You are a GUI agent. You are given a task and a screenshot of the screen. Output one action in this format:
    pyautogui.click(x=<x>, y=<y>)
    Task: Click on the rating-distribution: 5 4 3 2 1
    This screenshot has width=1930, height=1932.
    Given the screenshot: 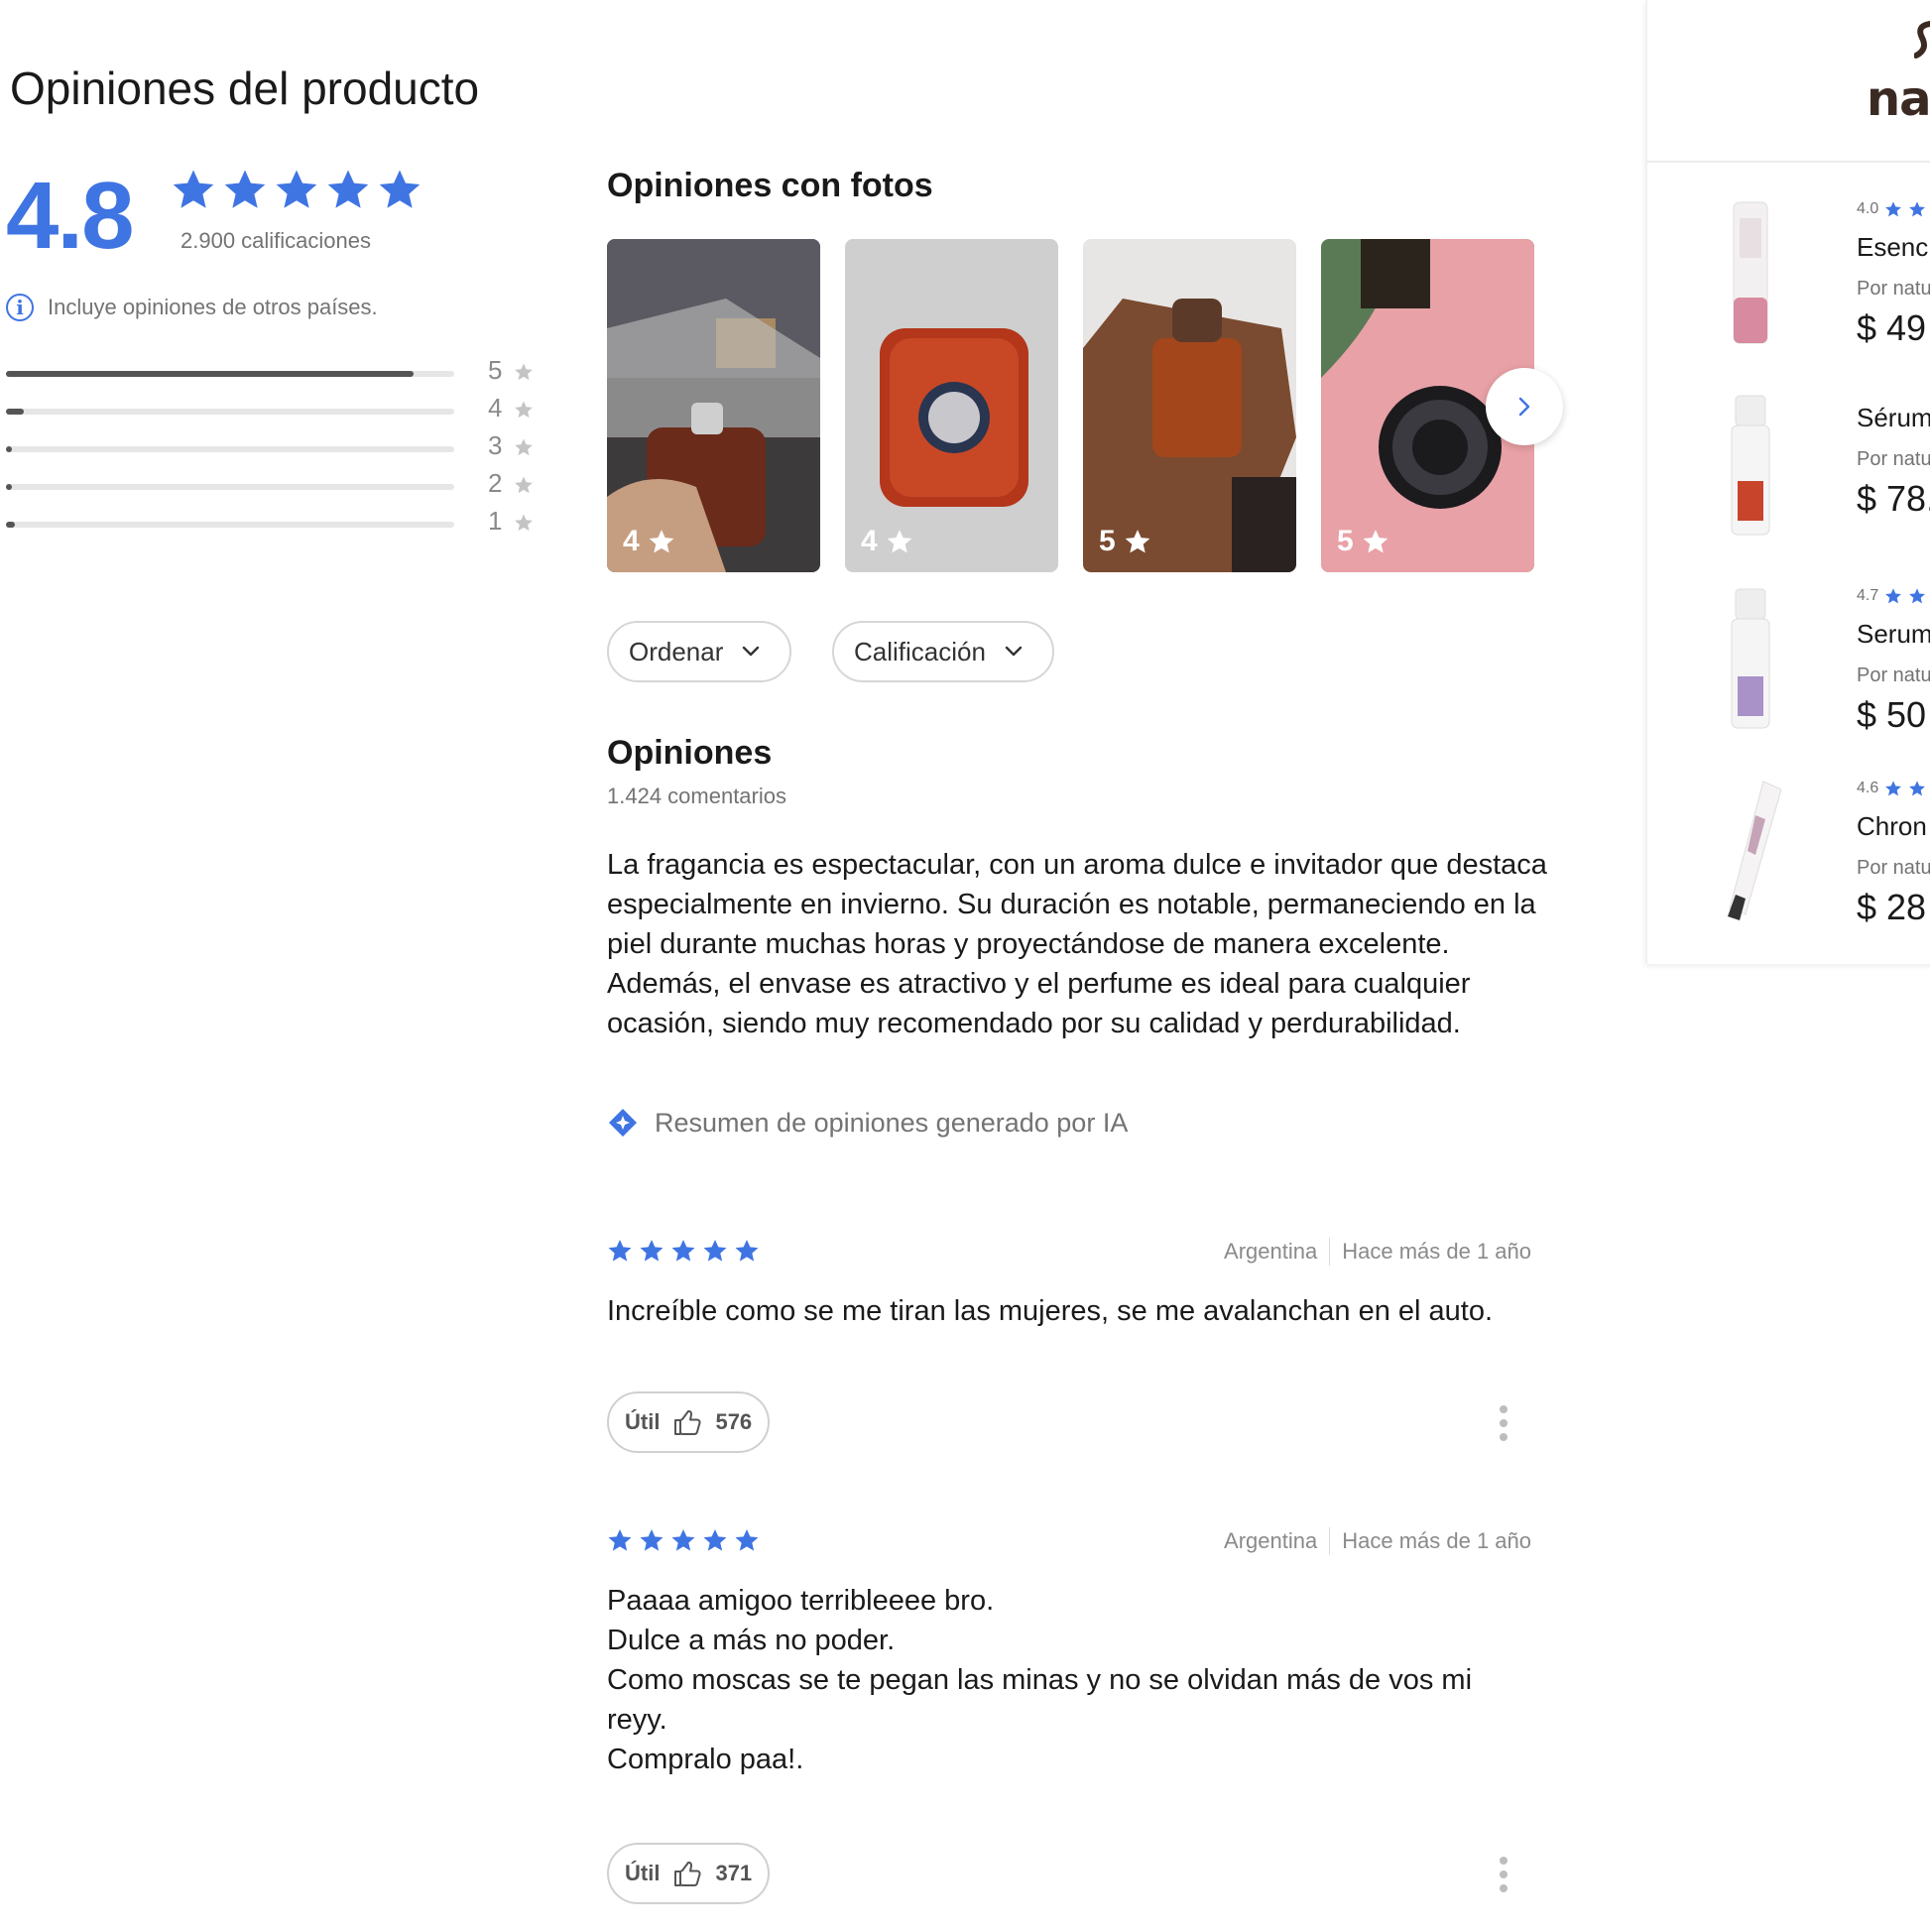 What is the action you would take?
    pyautogui.click(x=274, y=450)
    